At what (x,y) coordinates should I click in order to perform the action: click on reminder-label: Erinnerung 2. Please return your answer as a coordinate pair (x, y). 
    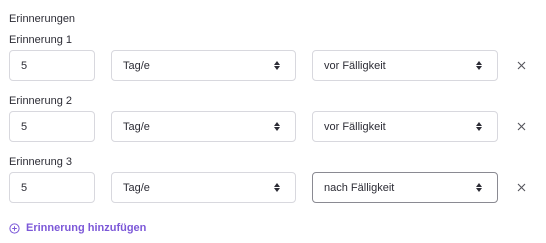
    Looking at the image, I should click on (40, 101).